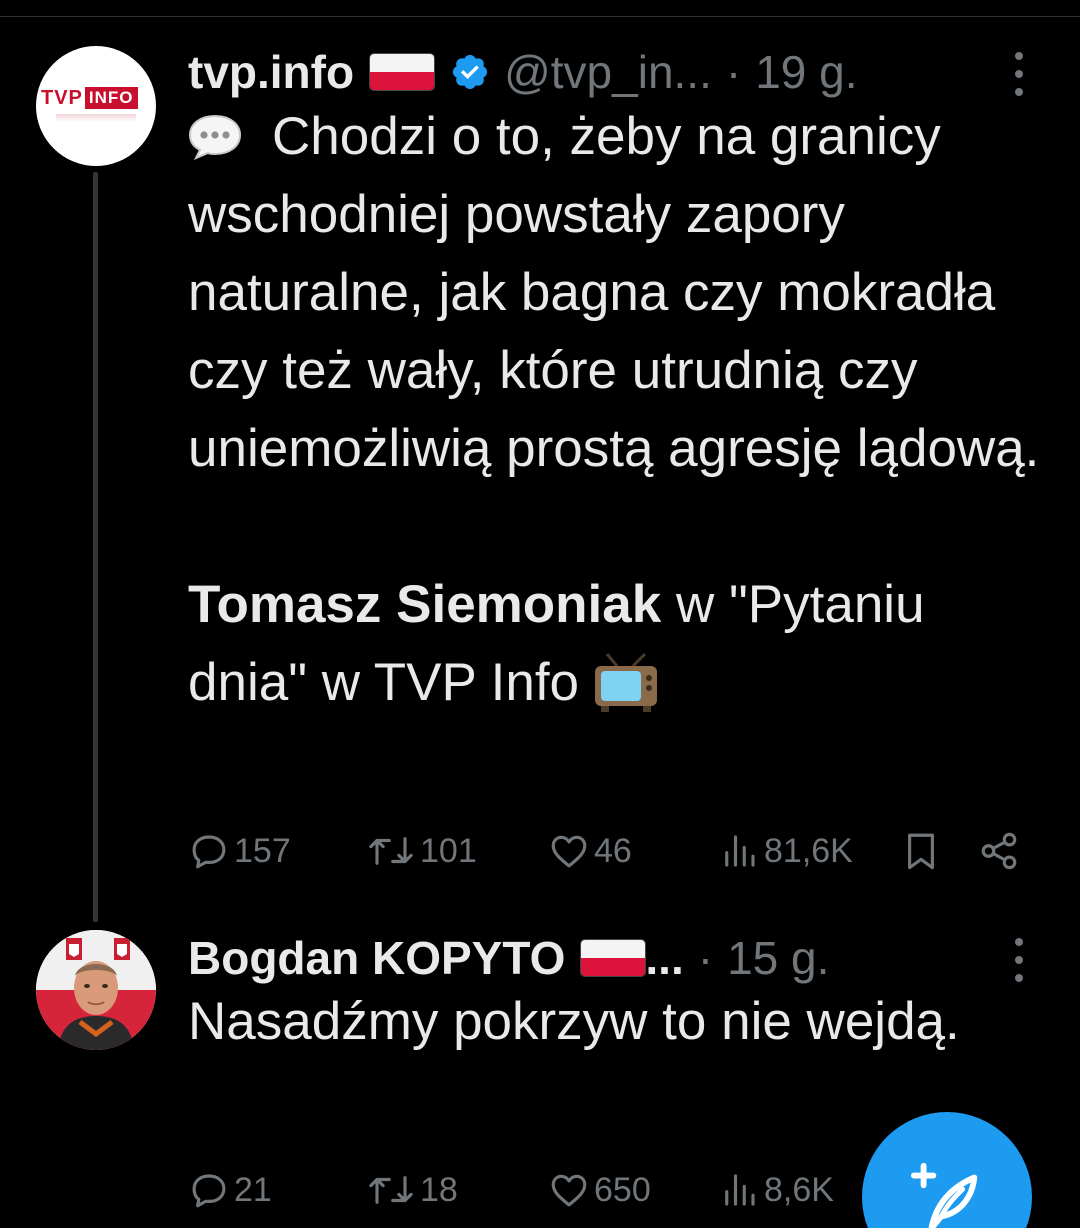 The image size is (1080, 1228). What do you see at coordinates (622, 1189) in the screenshot?
I see `like-count: 650` at bounding box center [622, 1189].